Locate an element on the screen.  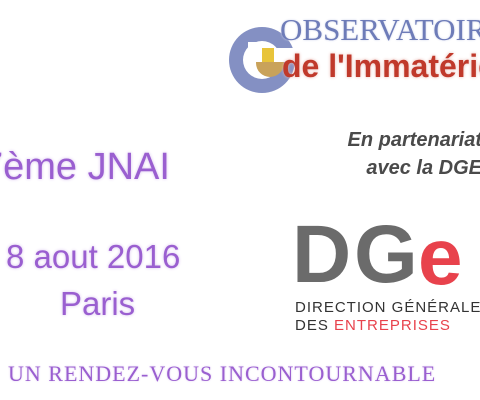
event-date: 8 aout 2016 is located at coordinates (93, 256).